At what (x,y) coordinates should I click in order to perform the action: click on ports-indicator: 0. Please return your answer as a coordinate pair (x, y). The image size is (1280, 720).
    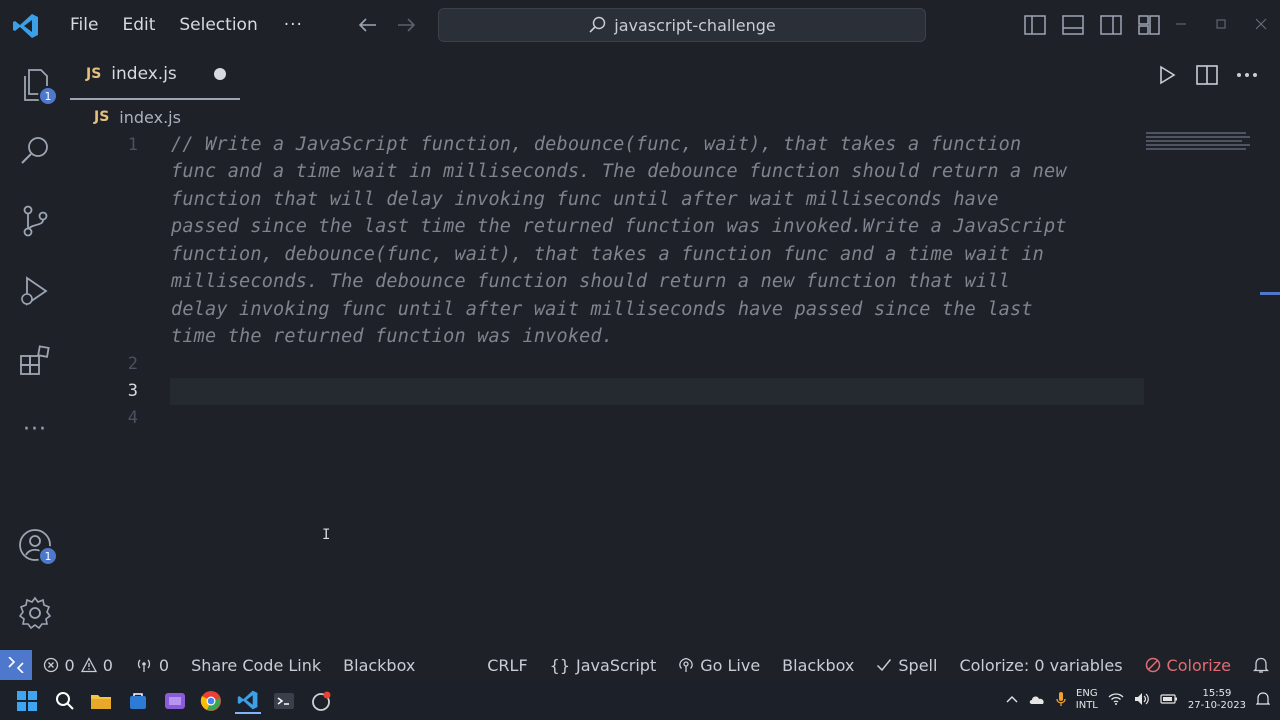
    Looking at the image, I should click on (152, 665).